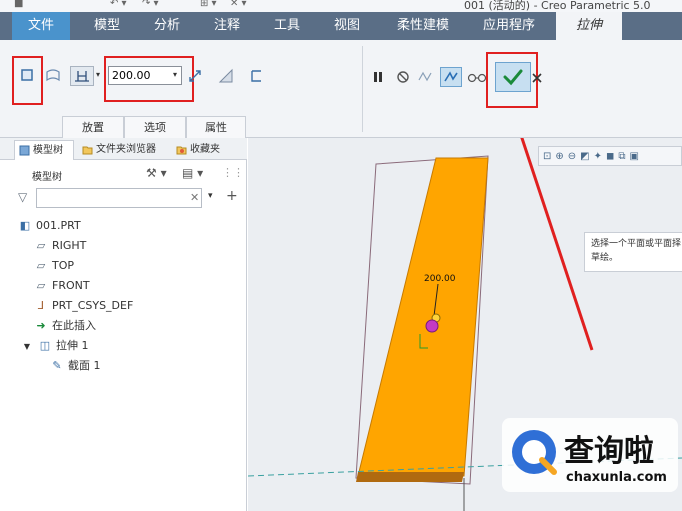 Image resolution: width=682 pixels, height=511 pixels. What do you see at coordinates (63, 265) in the screenshot?
I see `tree-item-label: TOP` at bounding box center [63, 265].